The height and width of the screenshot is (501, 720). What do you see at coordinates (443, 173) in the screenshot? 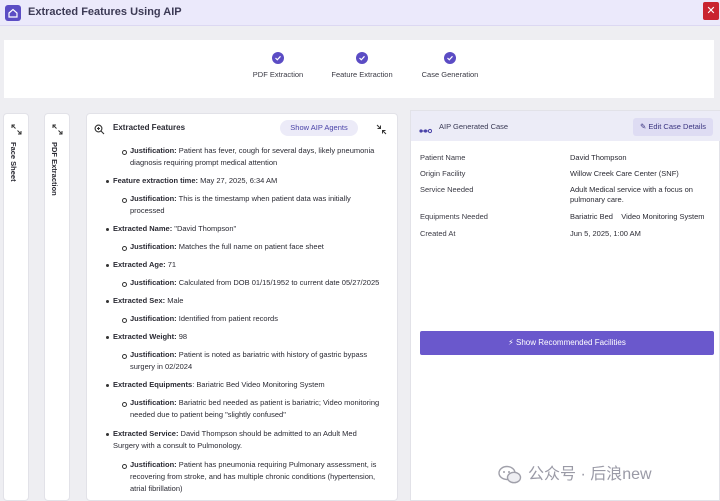
I see `label-origin-facility: Origin Facility` at bounding box center [443, 173].